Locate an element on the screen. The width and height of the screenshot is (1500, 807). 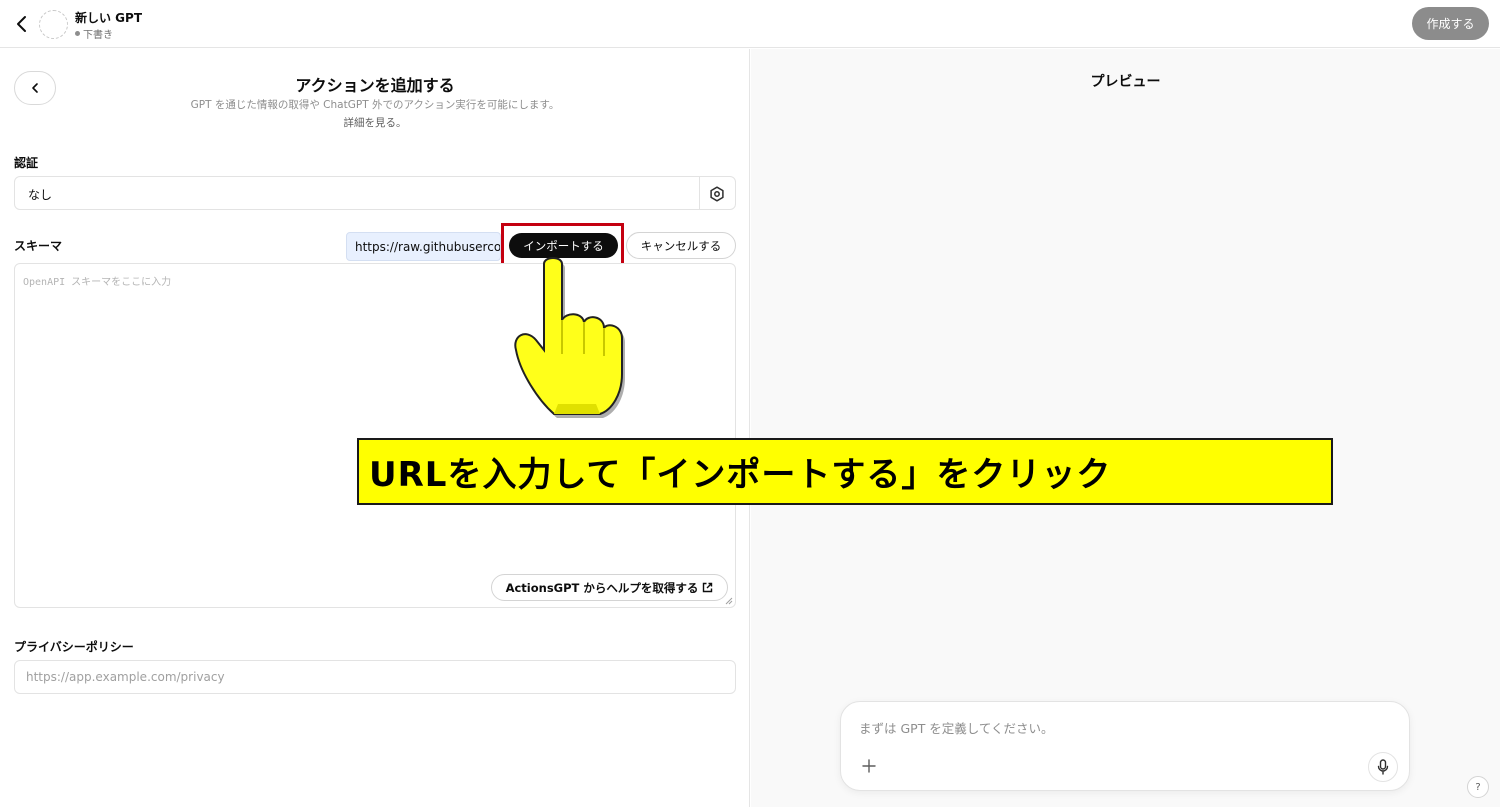
composer-placeholder: まずは GPT を定義してください。 is located at coordinates (956, 728).